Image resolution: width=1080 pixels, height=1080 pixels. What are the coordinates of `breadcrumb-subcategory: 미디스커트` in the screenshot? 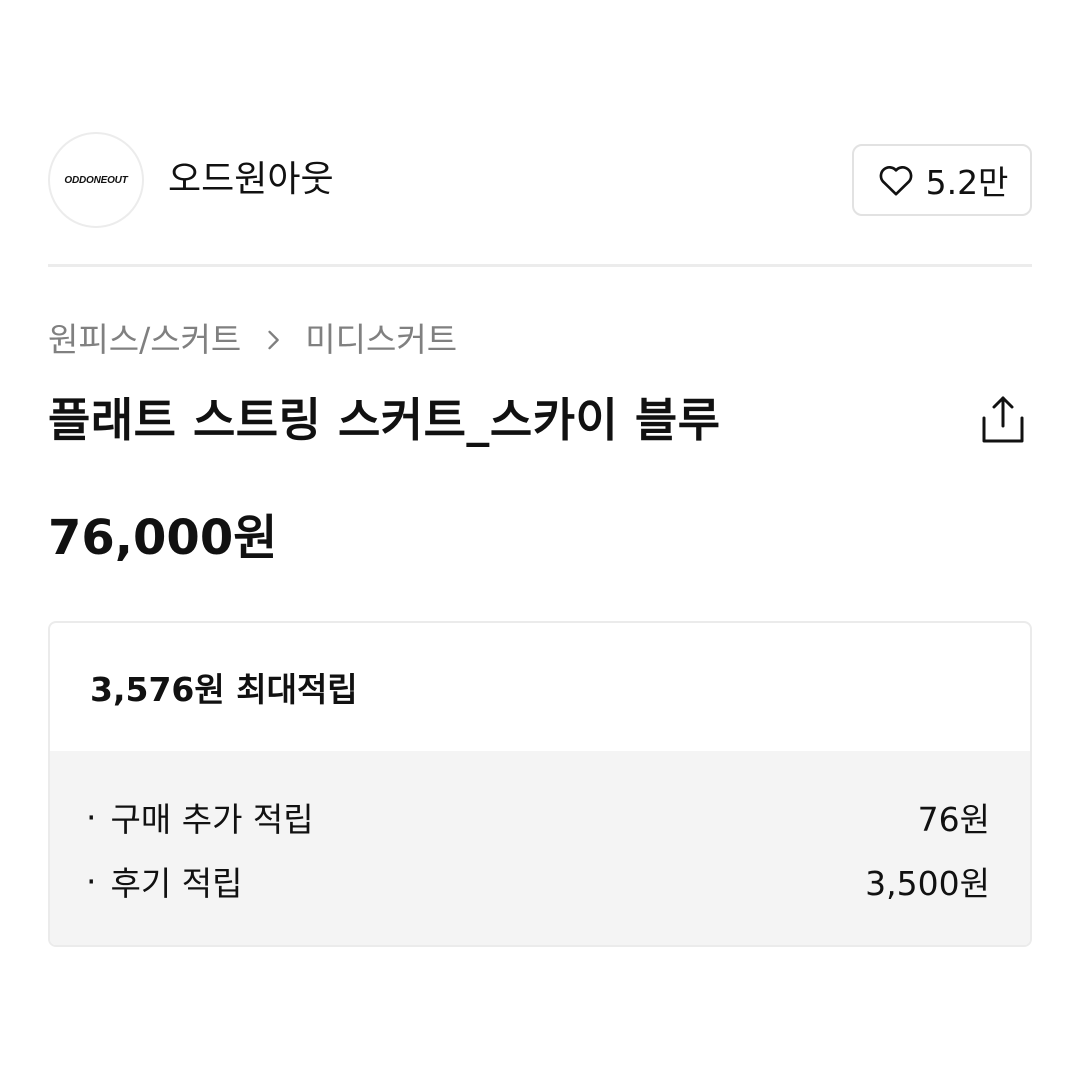 It's located at (381, 340).